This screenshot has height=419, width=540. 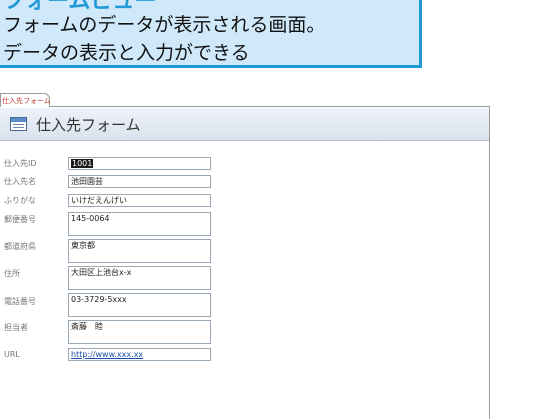 What do you see at coordinates (20, 301) in the screenshot?
I see `label-phone-number: 電話番号` at bounding box center [20, 301].